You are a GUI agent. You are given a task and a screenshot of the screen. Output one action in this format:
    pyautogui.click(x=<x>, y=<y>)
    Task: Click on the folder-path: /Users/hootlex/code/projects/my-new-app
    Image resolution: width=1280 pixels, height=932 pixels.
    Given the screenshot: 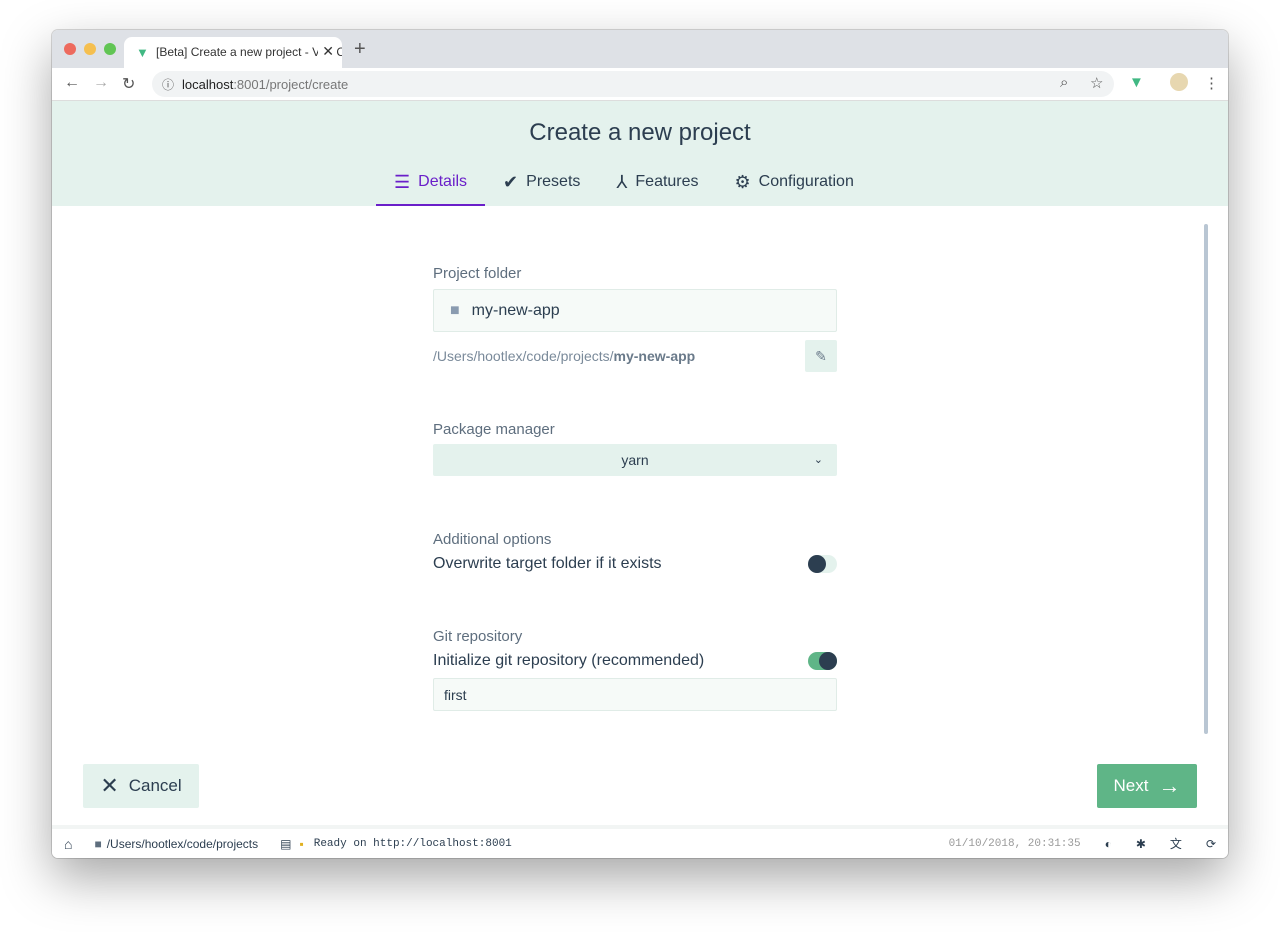 What is the action you would take?
    pyautogui.click(x=564, y=356)
    